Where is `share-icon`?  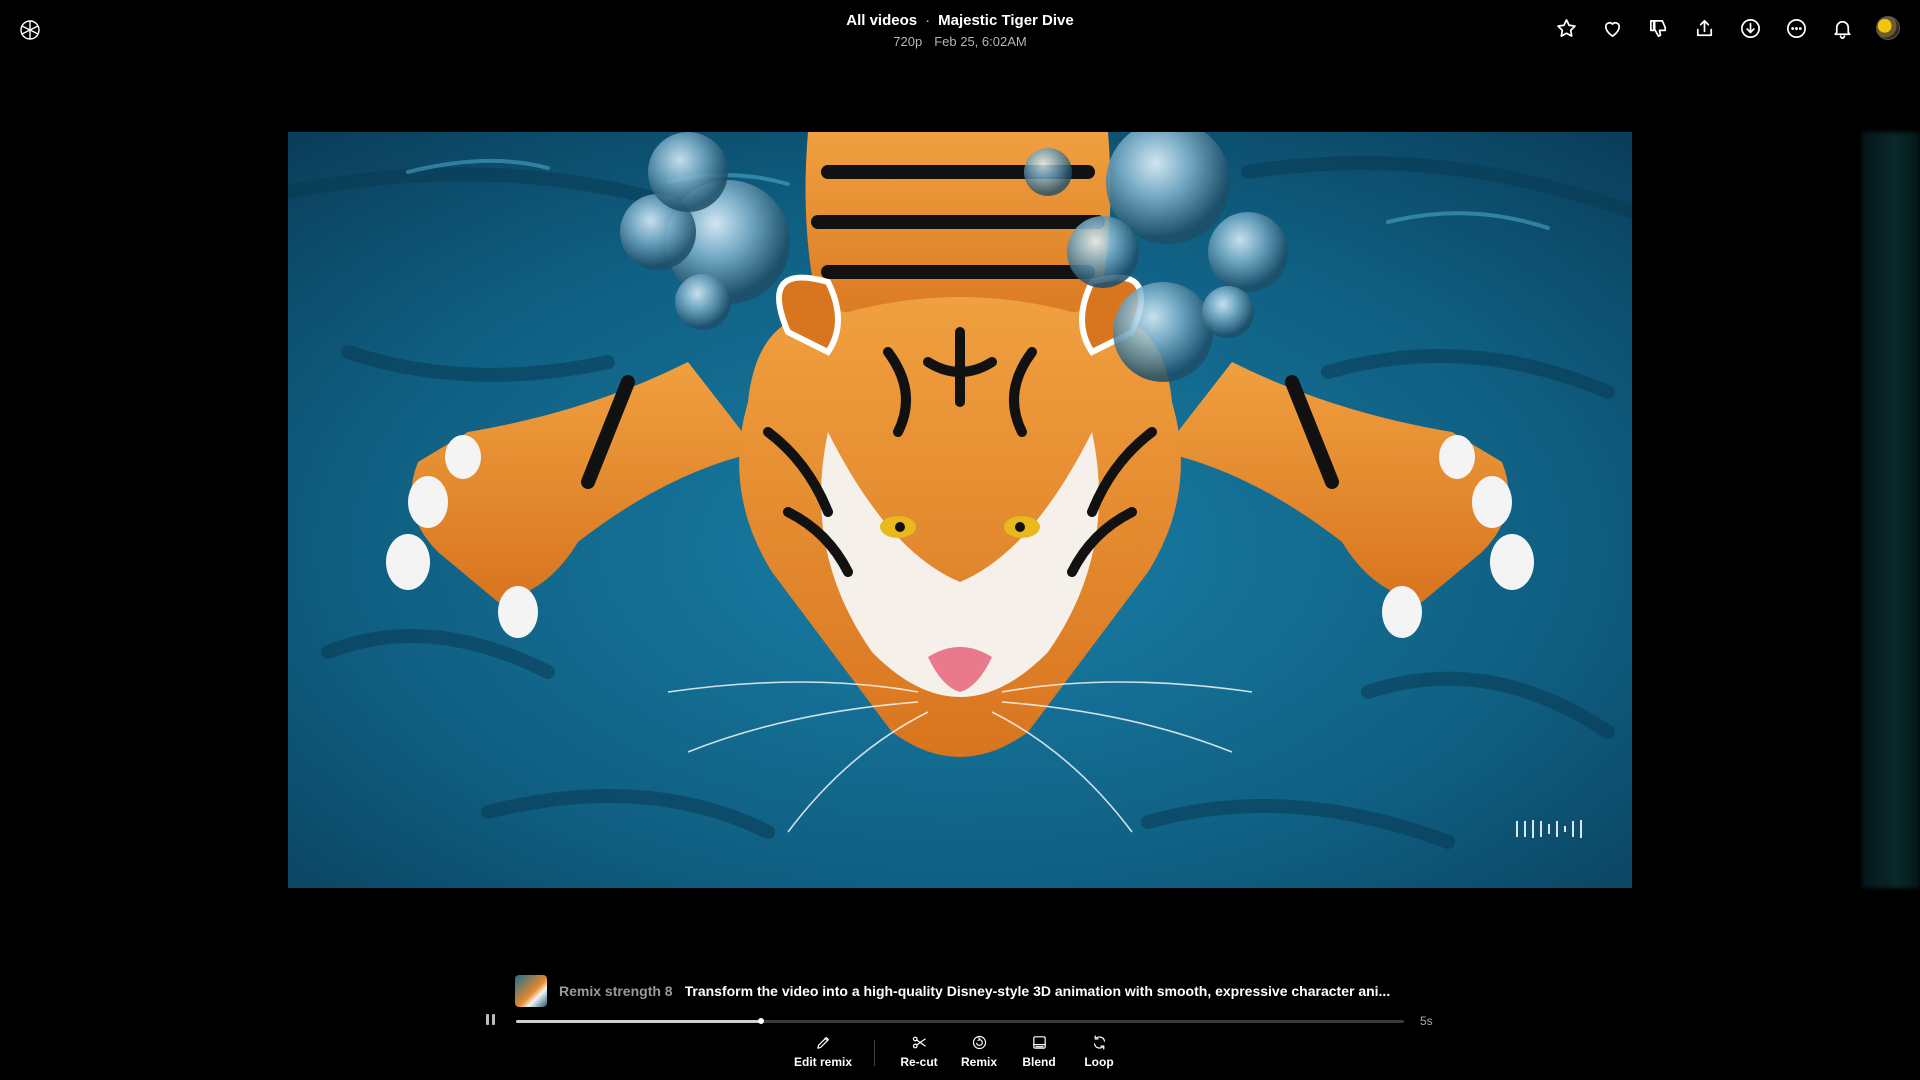
share-icon is located at coordinates (1704, 27).